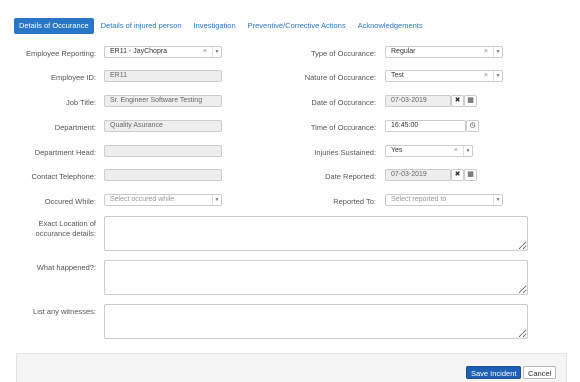 Image resolution: width=580 pixels, height=382 pixels. I want to click on nature-of-occurance-select: Test × ▼, so click(444, 76).